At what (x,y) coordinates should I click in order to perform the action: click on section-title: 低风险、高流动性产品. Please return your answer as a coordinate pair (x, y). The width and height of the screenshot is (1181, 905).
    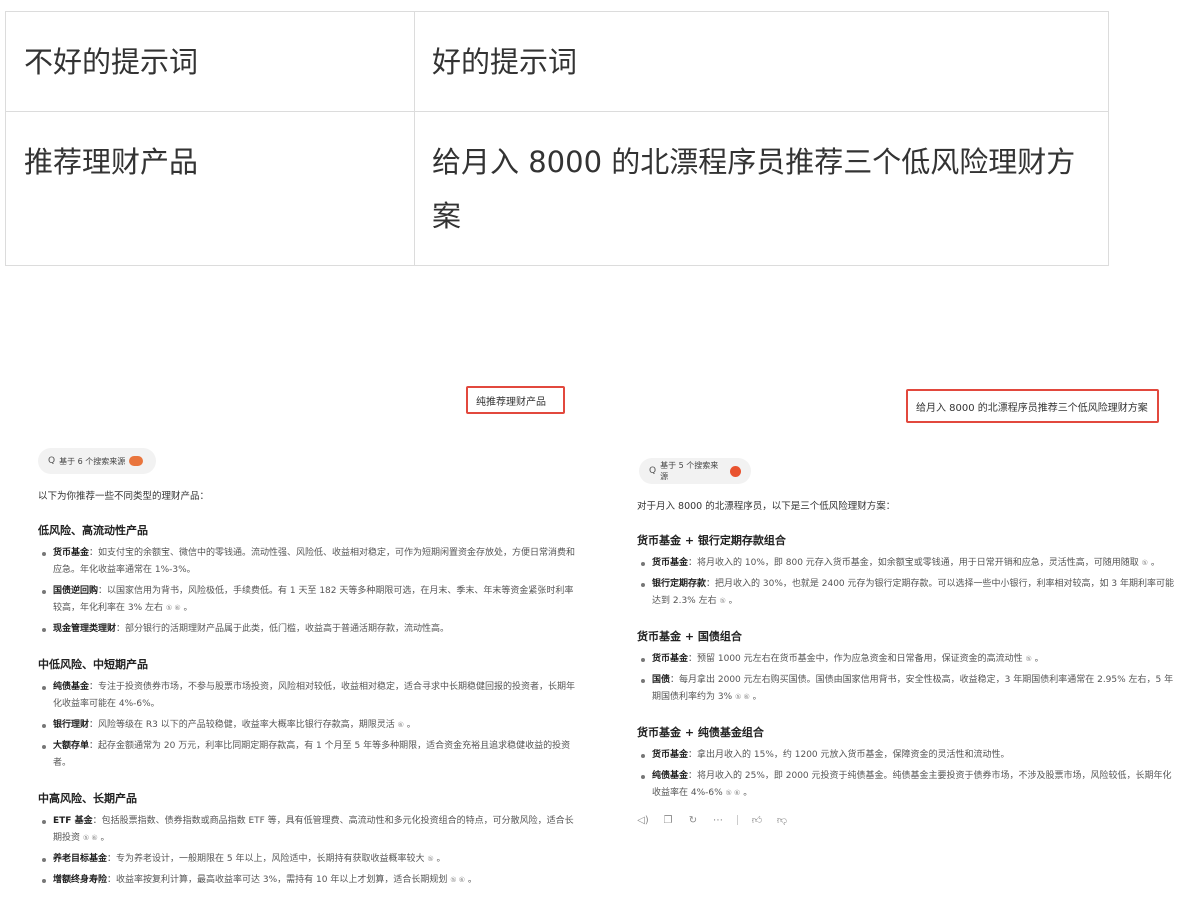
    Looking at the image, I should click on (93, 530).